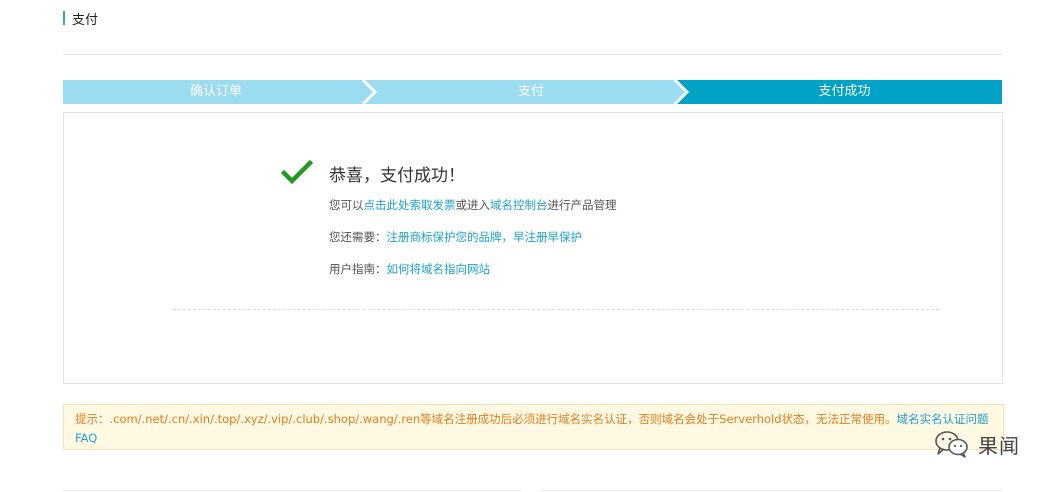  I want to click on invoice-line-suffix: 进行产品管理, so click(582, 205).